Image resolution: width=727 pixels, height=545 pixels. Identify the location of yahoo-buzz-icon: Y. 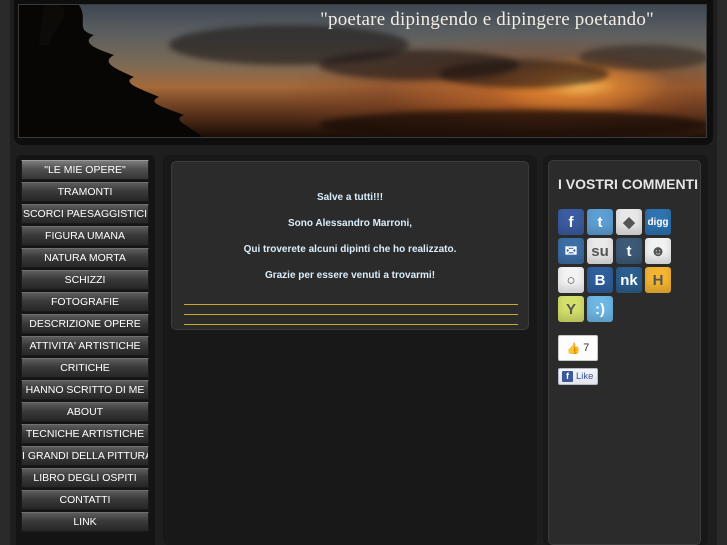
(571, 309).